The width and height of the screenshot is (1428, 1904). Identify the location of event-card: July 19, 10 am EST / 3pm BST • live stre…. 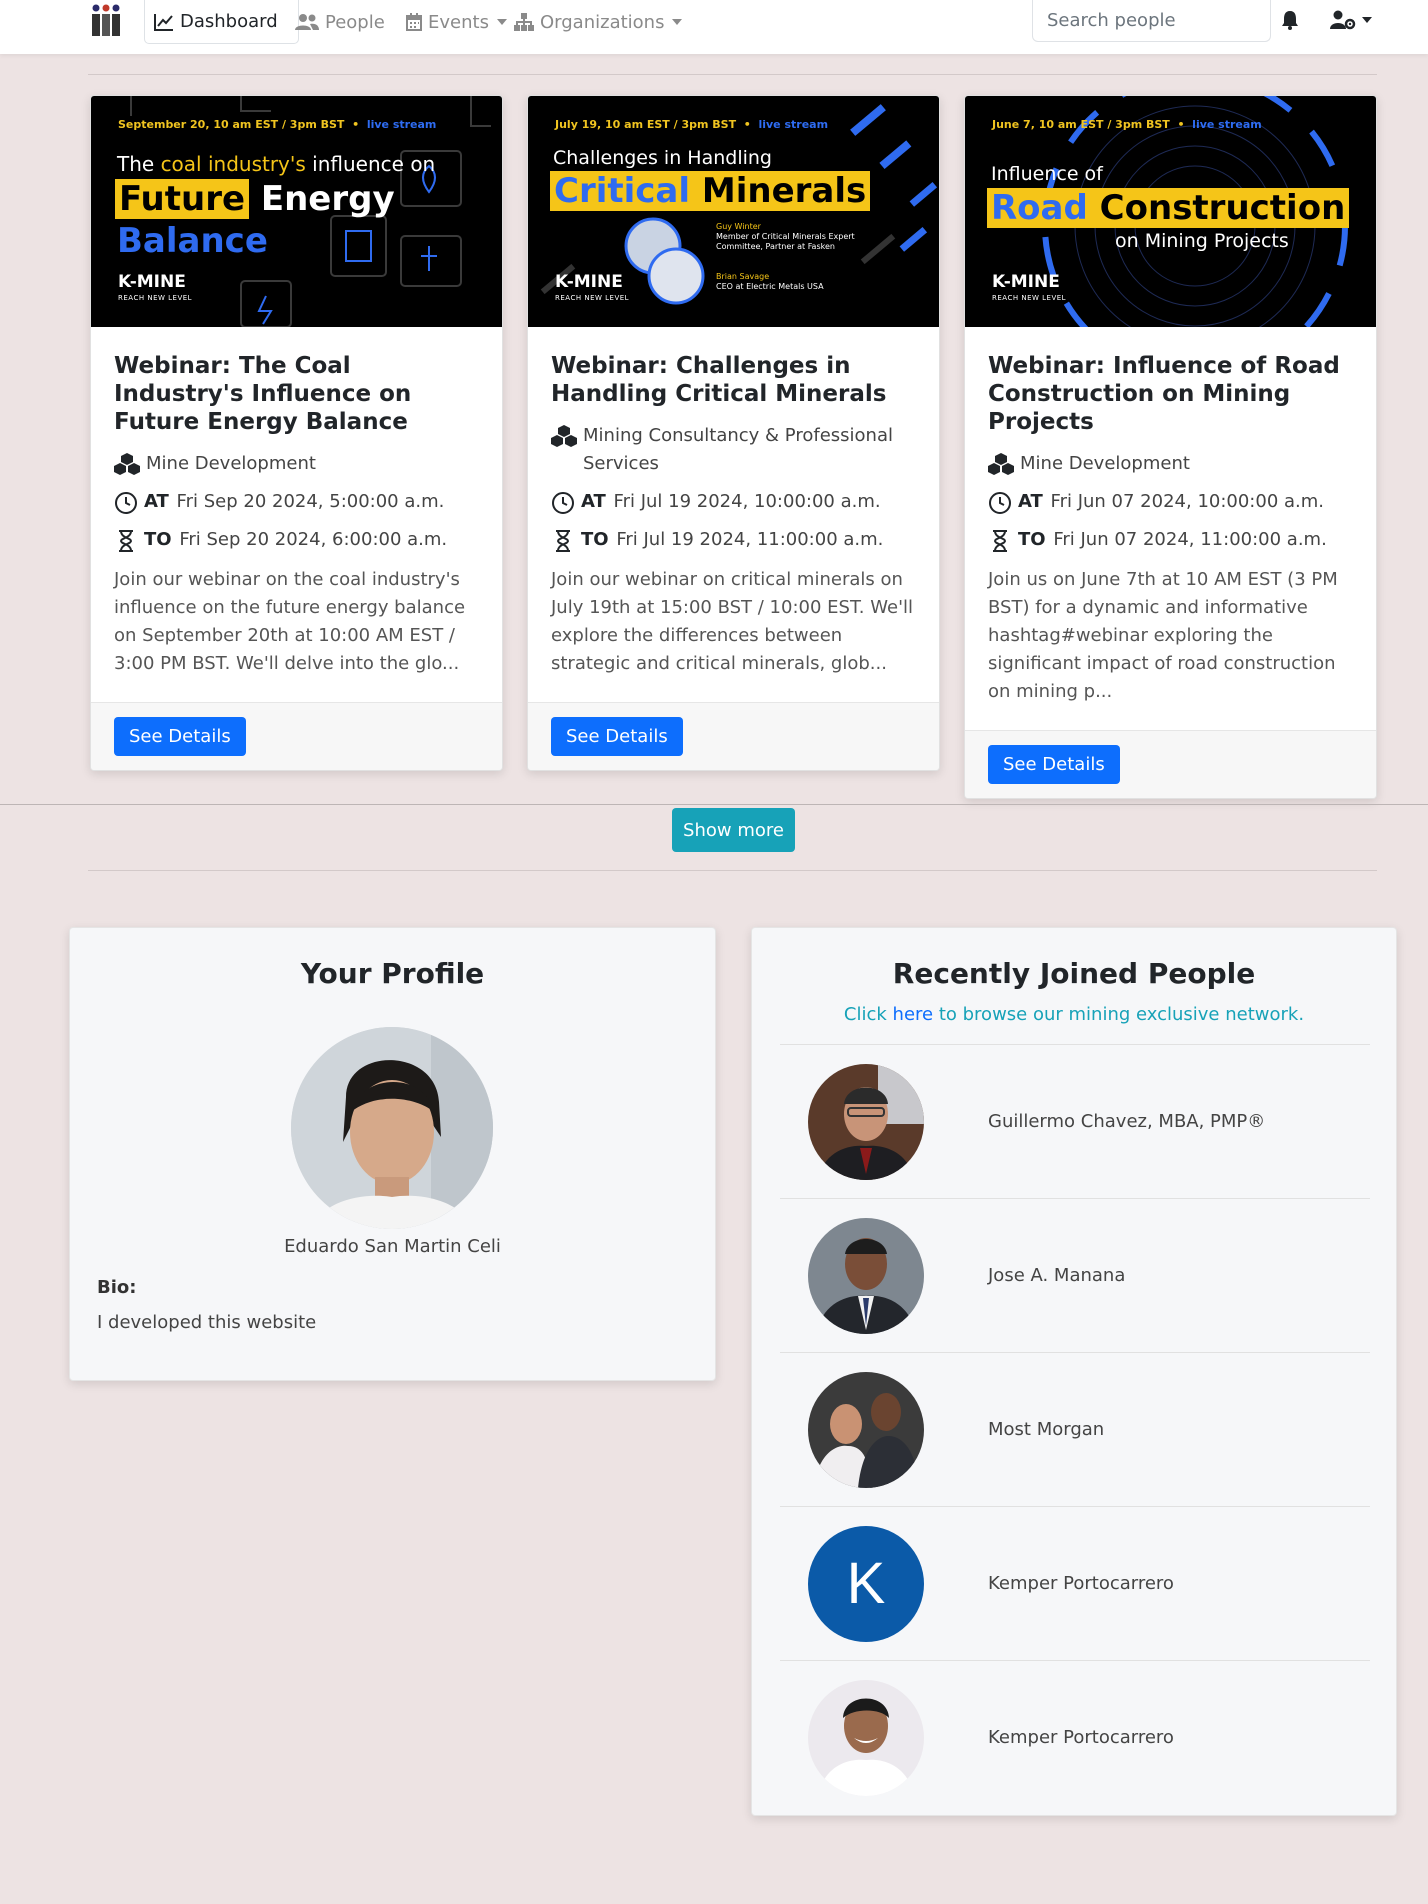
(733, 433).